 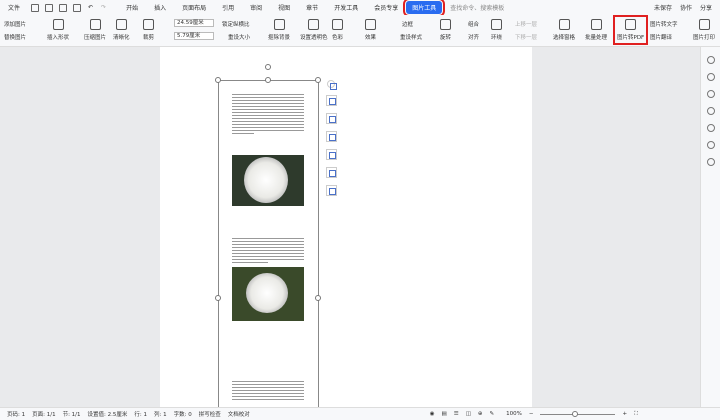 What do you see at coordinates (456, 414) in the screenshot?
I see `outline-view-icon: ☰` at bounding box center [456, 414].